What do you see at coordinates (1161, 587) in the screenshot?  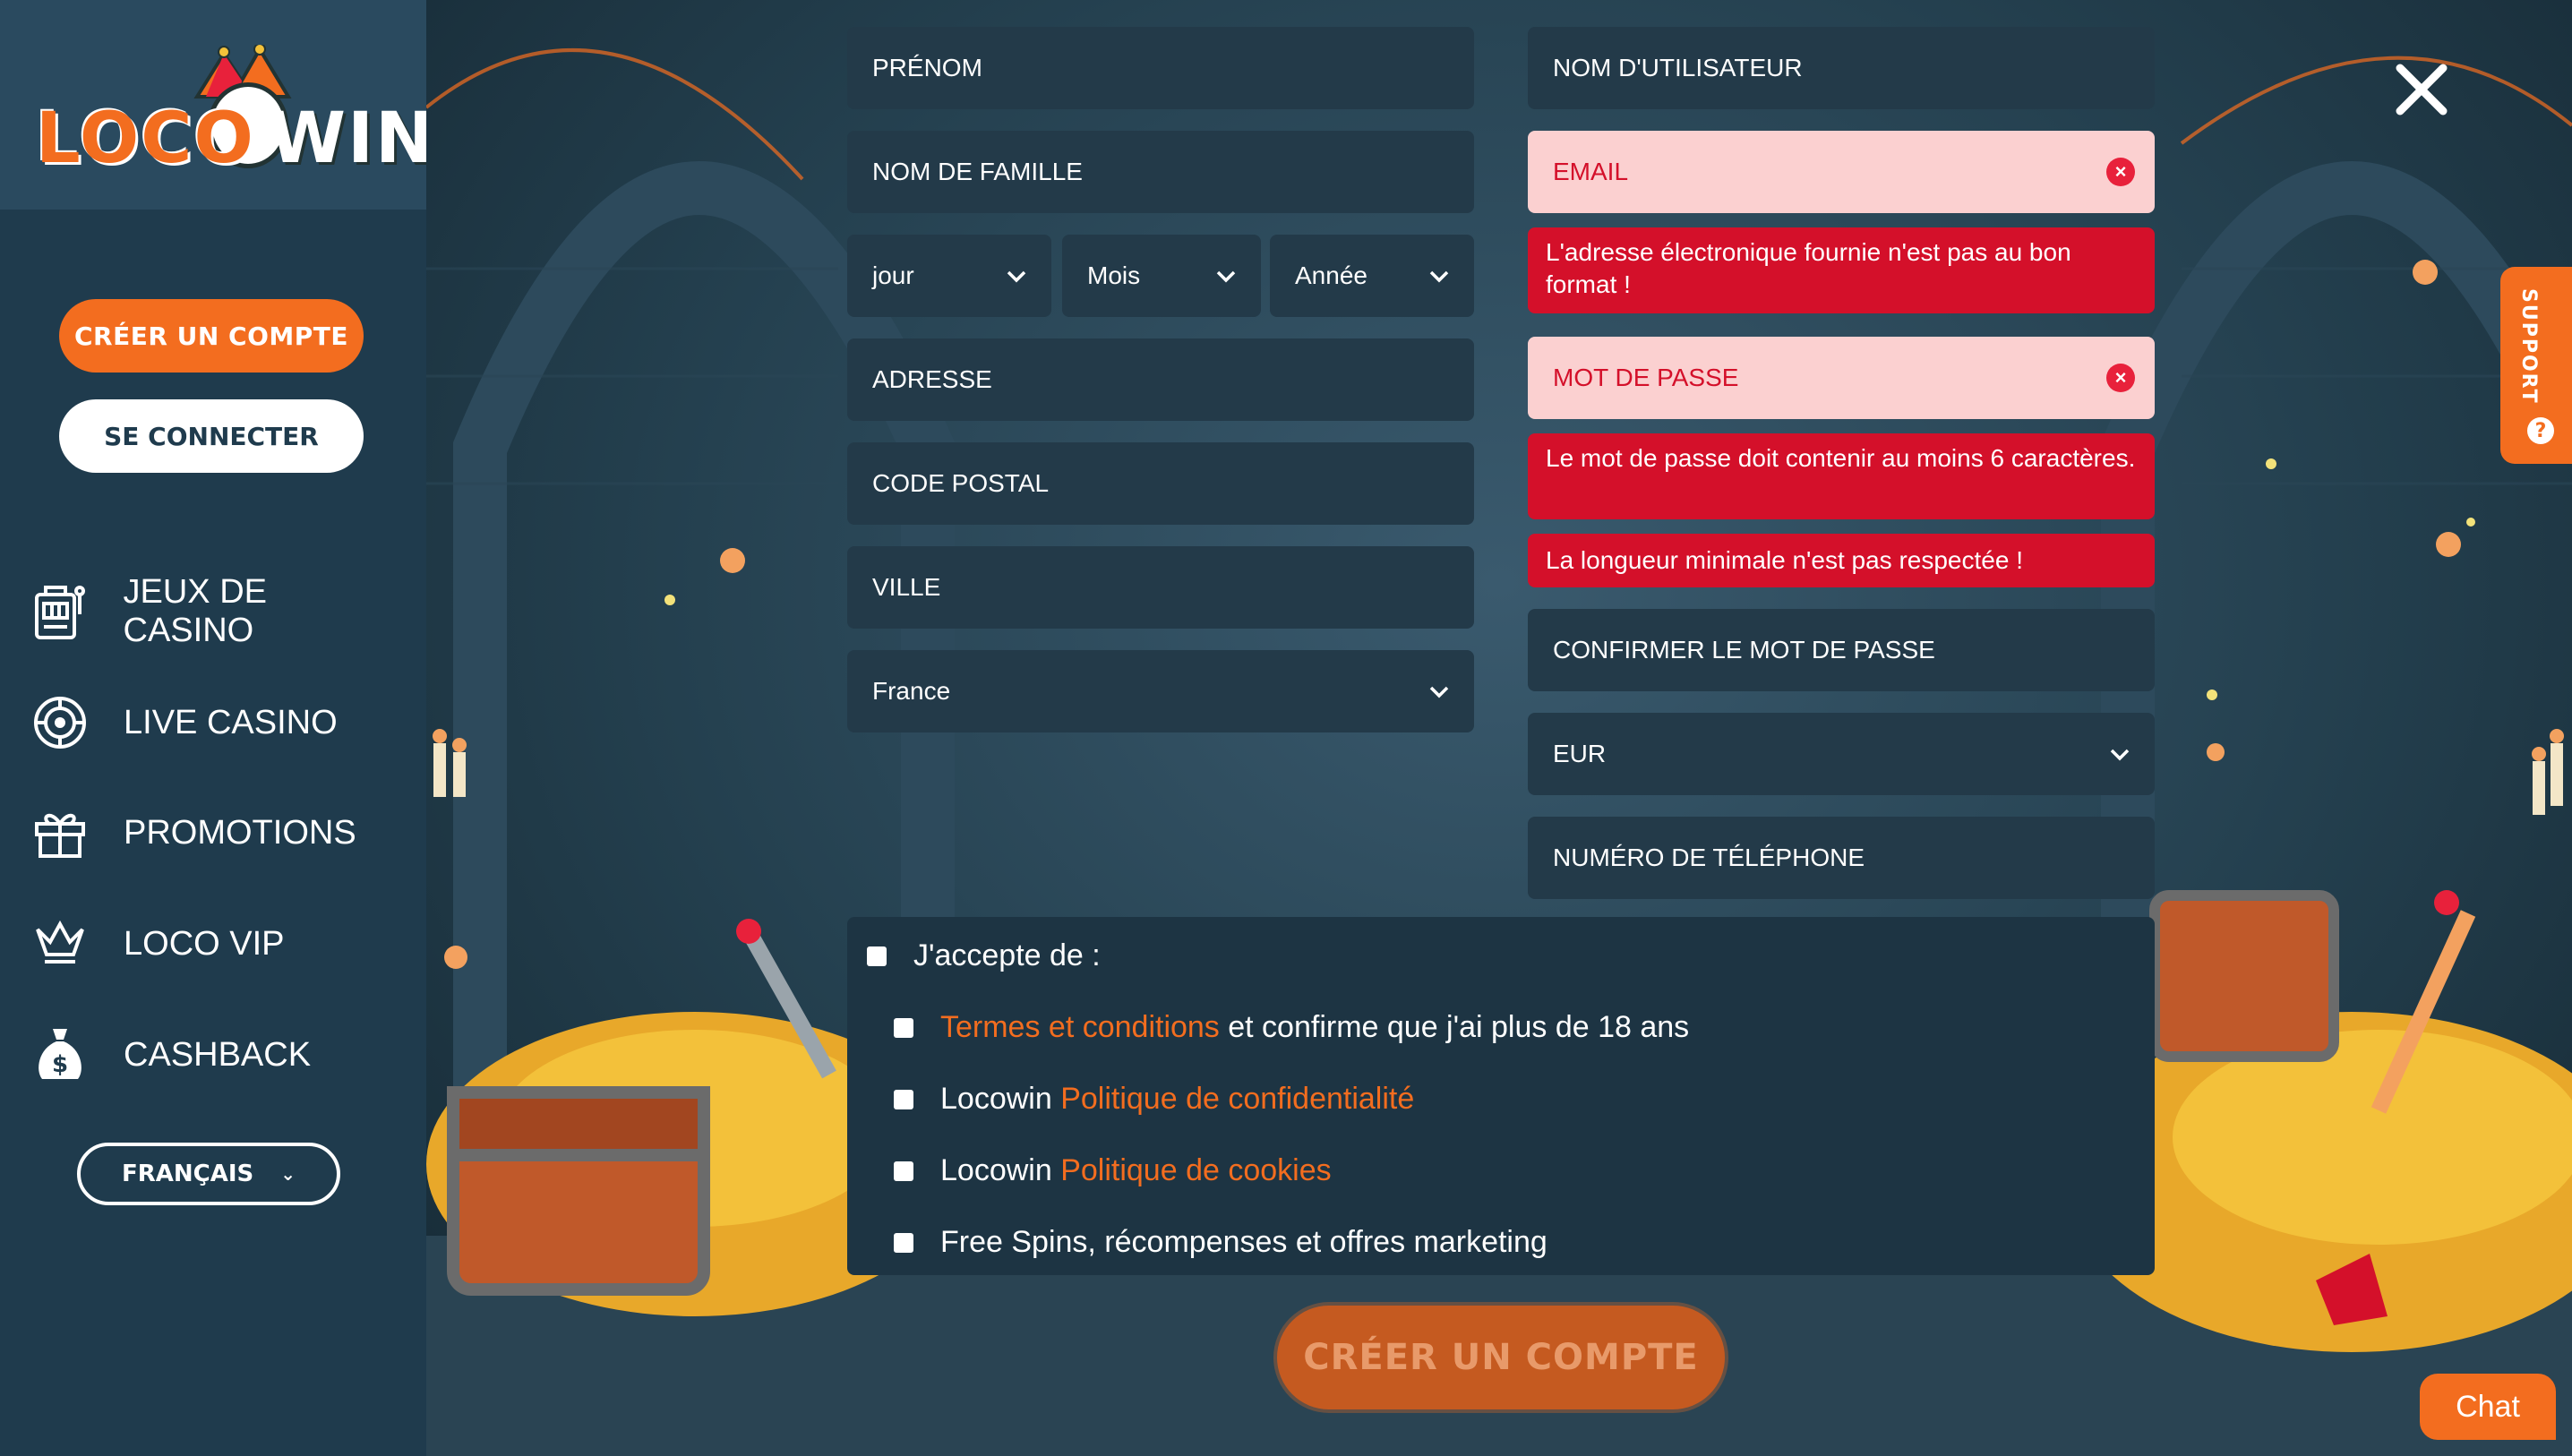 I see `city-field: VILLE` at bounding box center [1161, 587].